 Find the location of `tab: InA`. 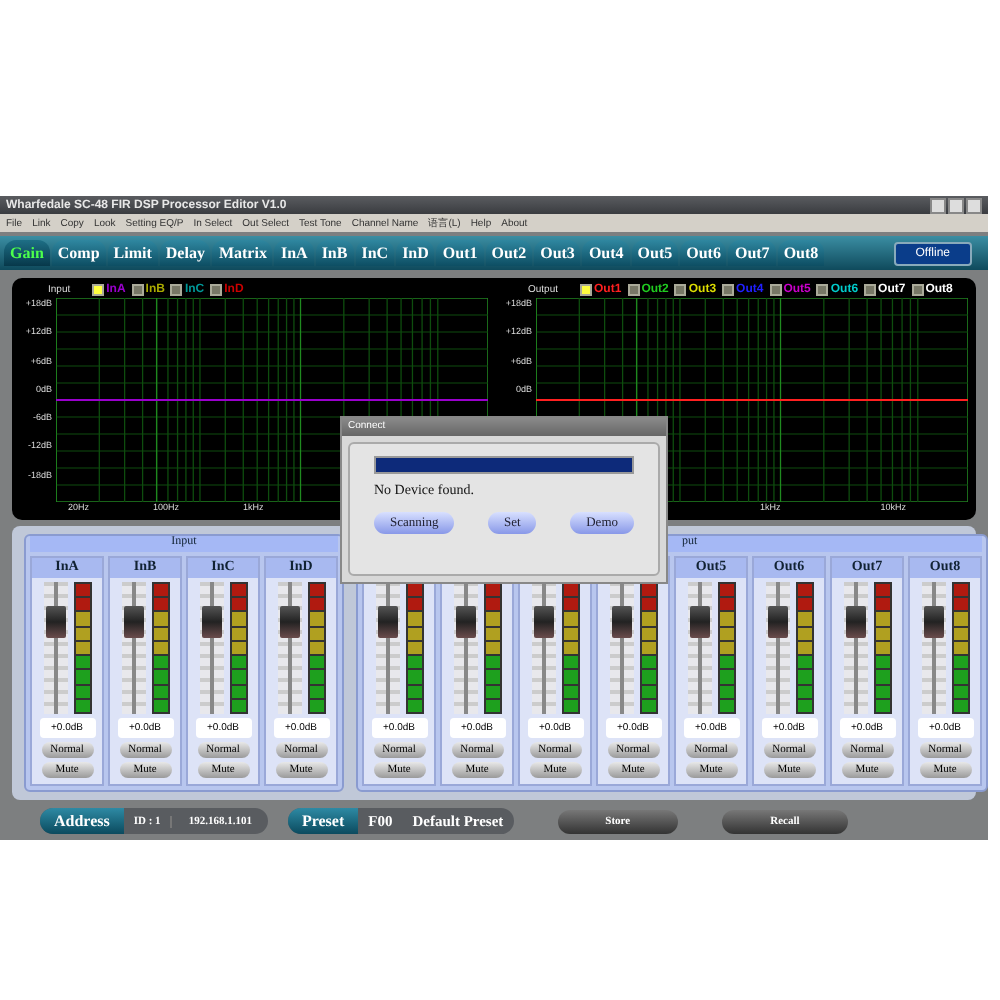

tab: InA is located at coordinates (294, 253).